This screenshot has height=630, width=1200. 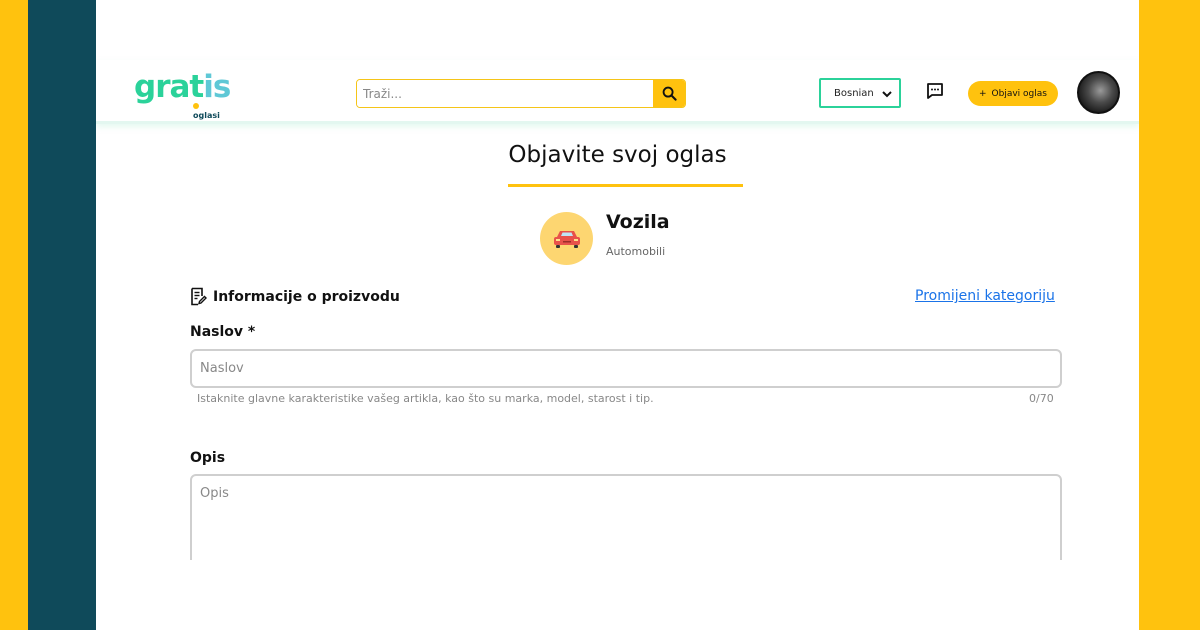 What do you see at coordinates (306, 296) in the screenshot?
I see `section-title: Informacije o proizvodu` at bounding box center [306, 296].